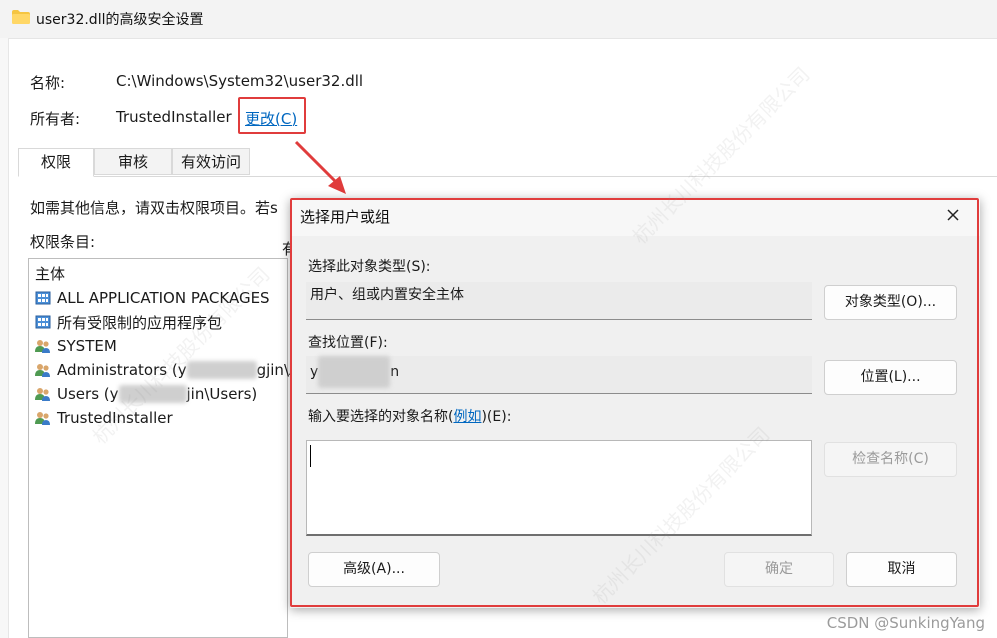 Image resolution: width=997 pixels, height=638 pixels. I want to click on list-item: 所有受限制的应用程序包, so click(128, 322).